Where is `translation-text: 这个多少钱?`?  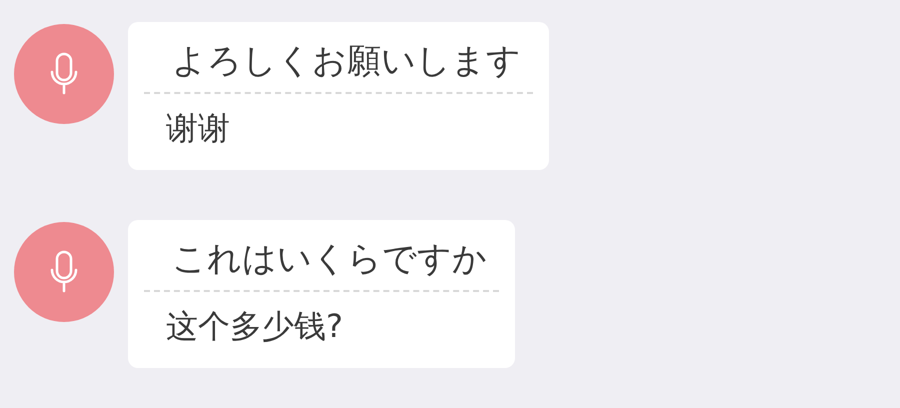 translation-text: 这个多少钱? is located at coordinates (254, 326).